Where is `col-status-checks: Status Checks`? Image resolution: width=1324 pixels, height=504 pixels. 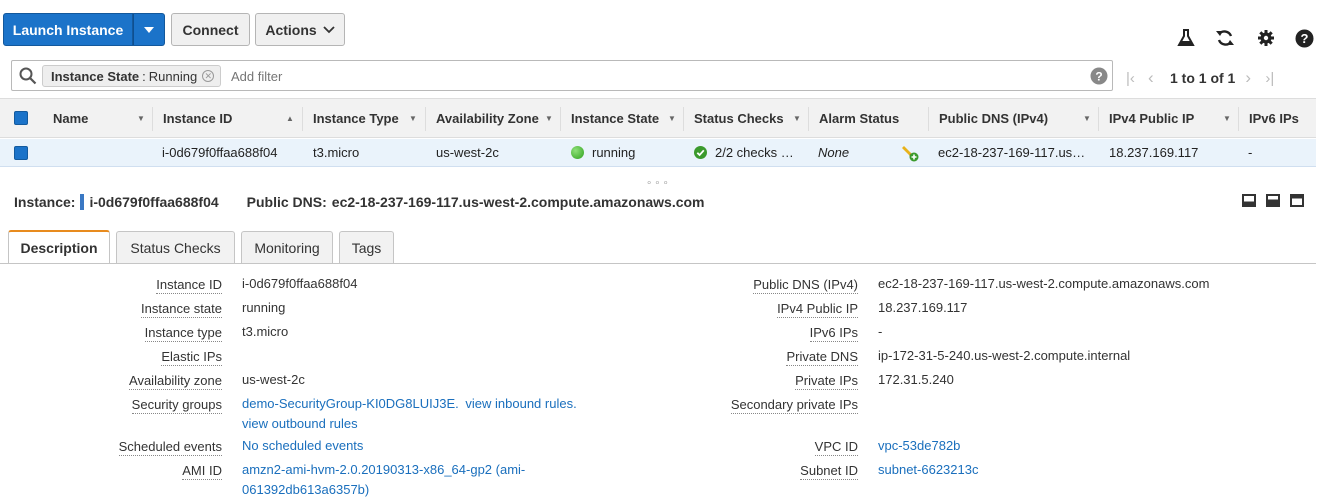
col-status-checks: Status Checks is located at coordinates (742, 118).